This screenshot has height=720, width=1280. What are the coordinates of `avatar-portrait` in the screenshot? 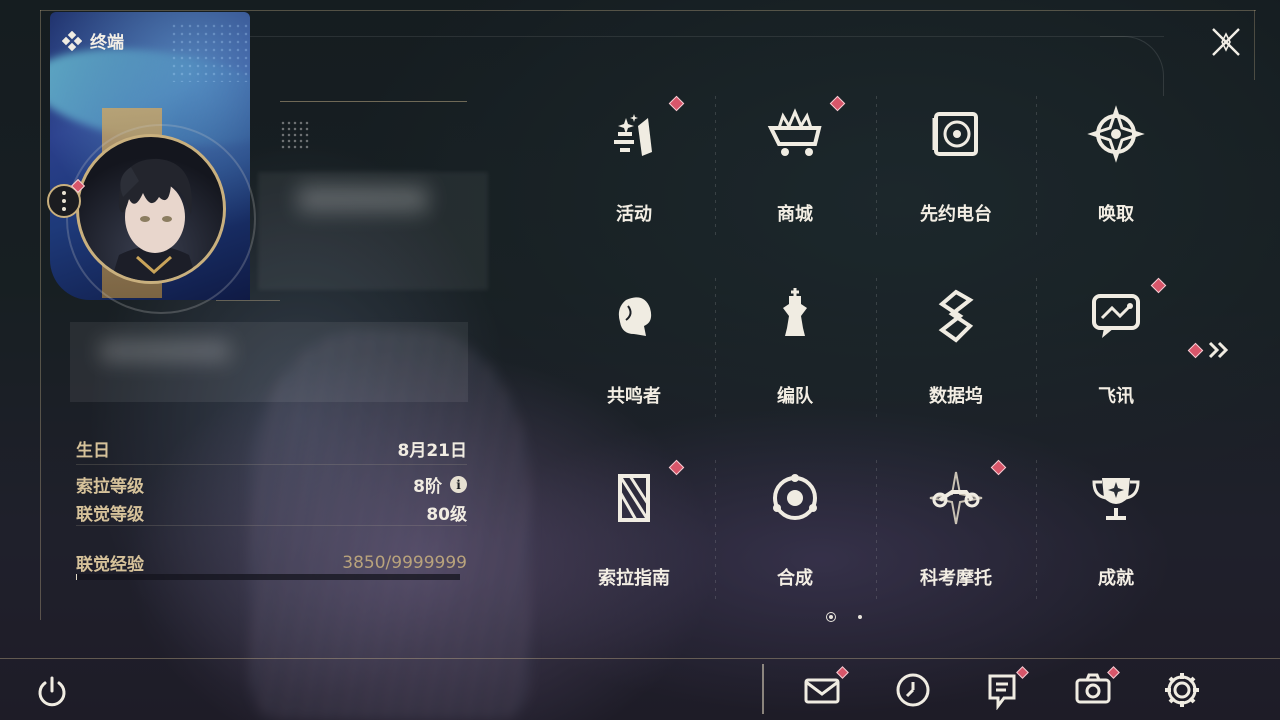 It's located at (154, 219).